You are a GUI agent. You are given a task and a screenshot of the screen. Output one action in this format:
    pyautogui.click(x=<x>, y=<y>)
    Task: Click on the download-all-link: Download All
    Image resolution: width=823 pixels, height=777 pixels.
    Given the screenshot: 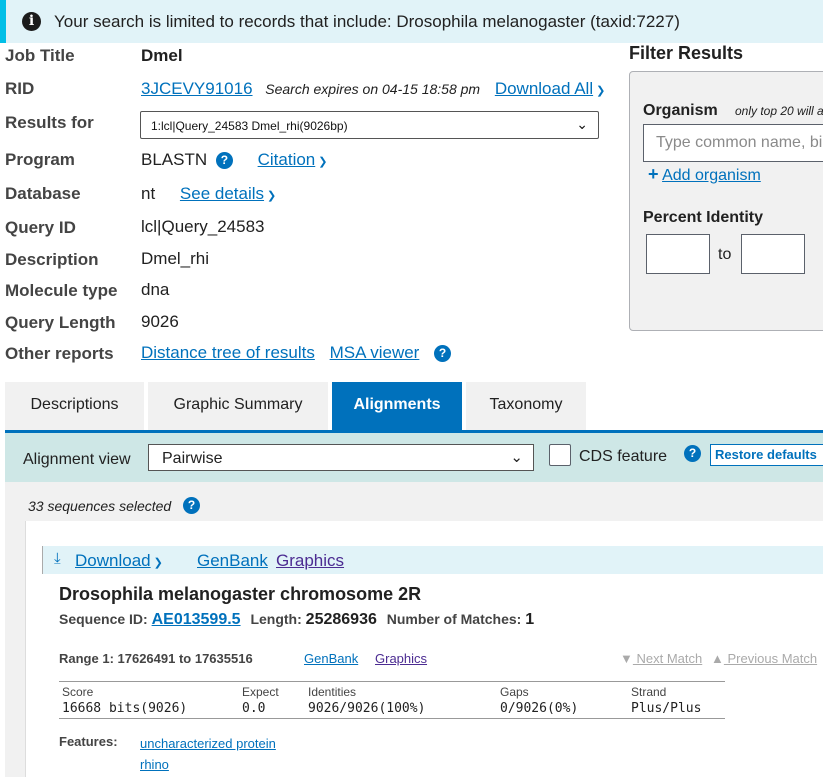 What is the action you would take?
    pyautogui.click(x=544, y=88)
    